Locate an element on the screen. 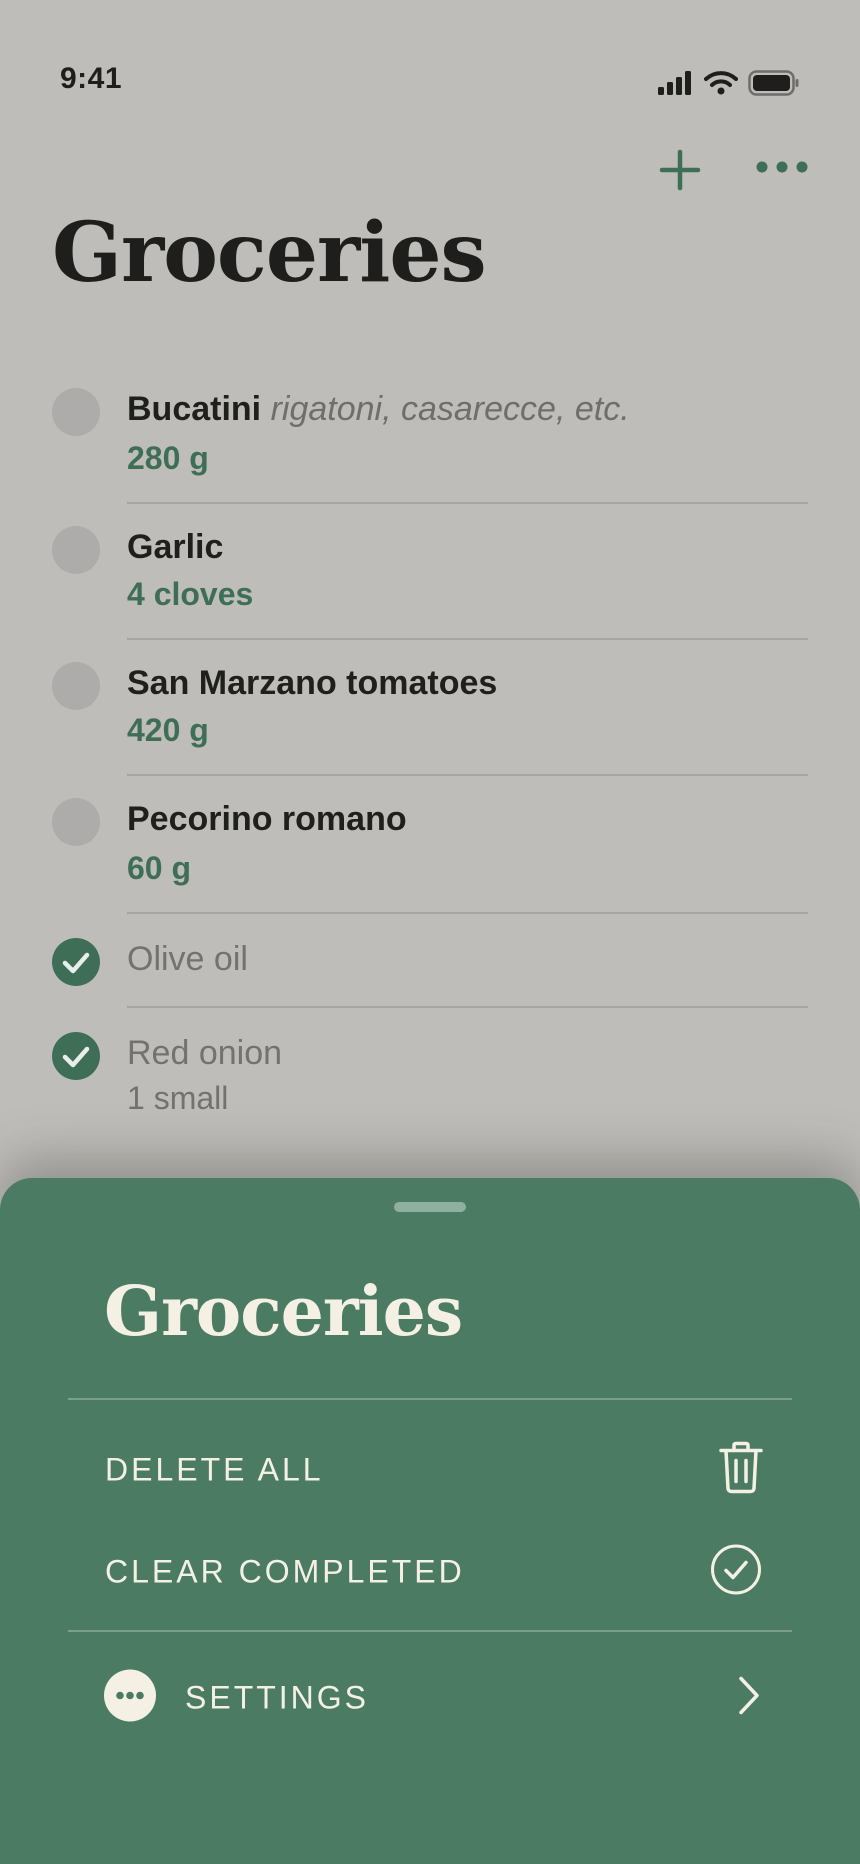 Image resolution: width=860 pixels, height=1864 pixels. item-name-text: Bucatini is located at coordinates (194, 409).